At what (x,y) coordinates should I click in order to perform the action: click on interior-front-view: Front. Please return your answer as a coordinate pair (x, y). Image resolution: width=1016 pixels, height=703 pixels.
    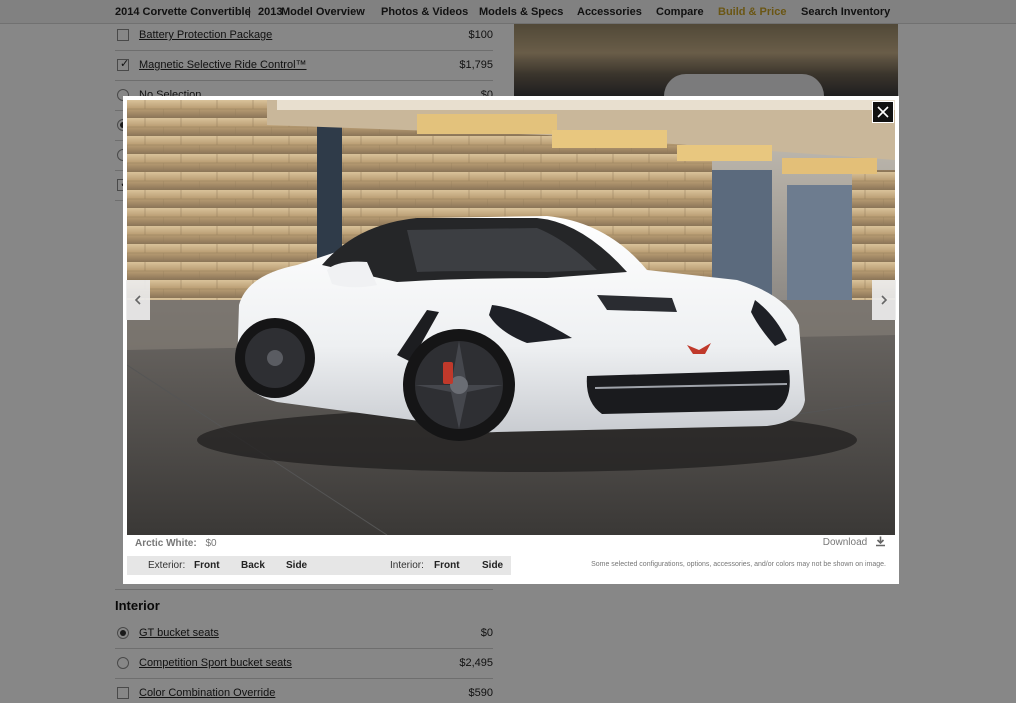
    Looking at the image, I should click on (447, 565).